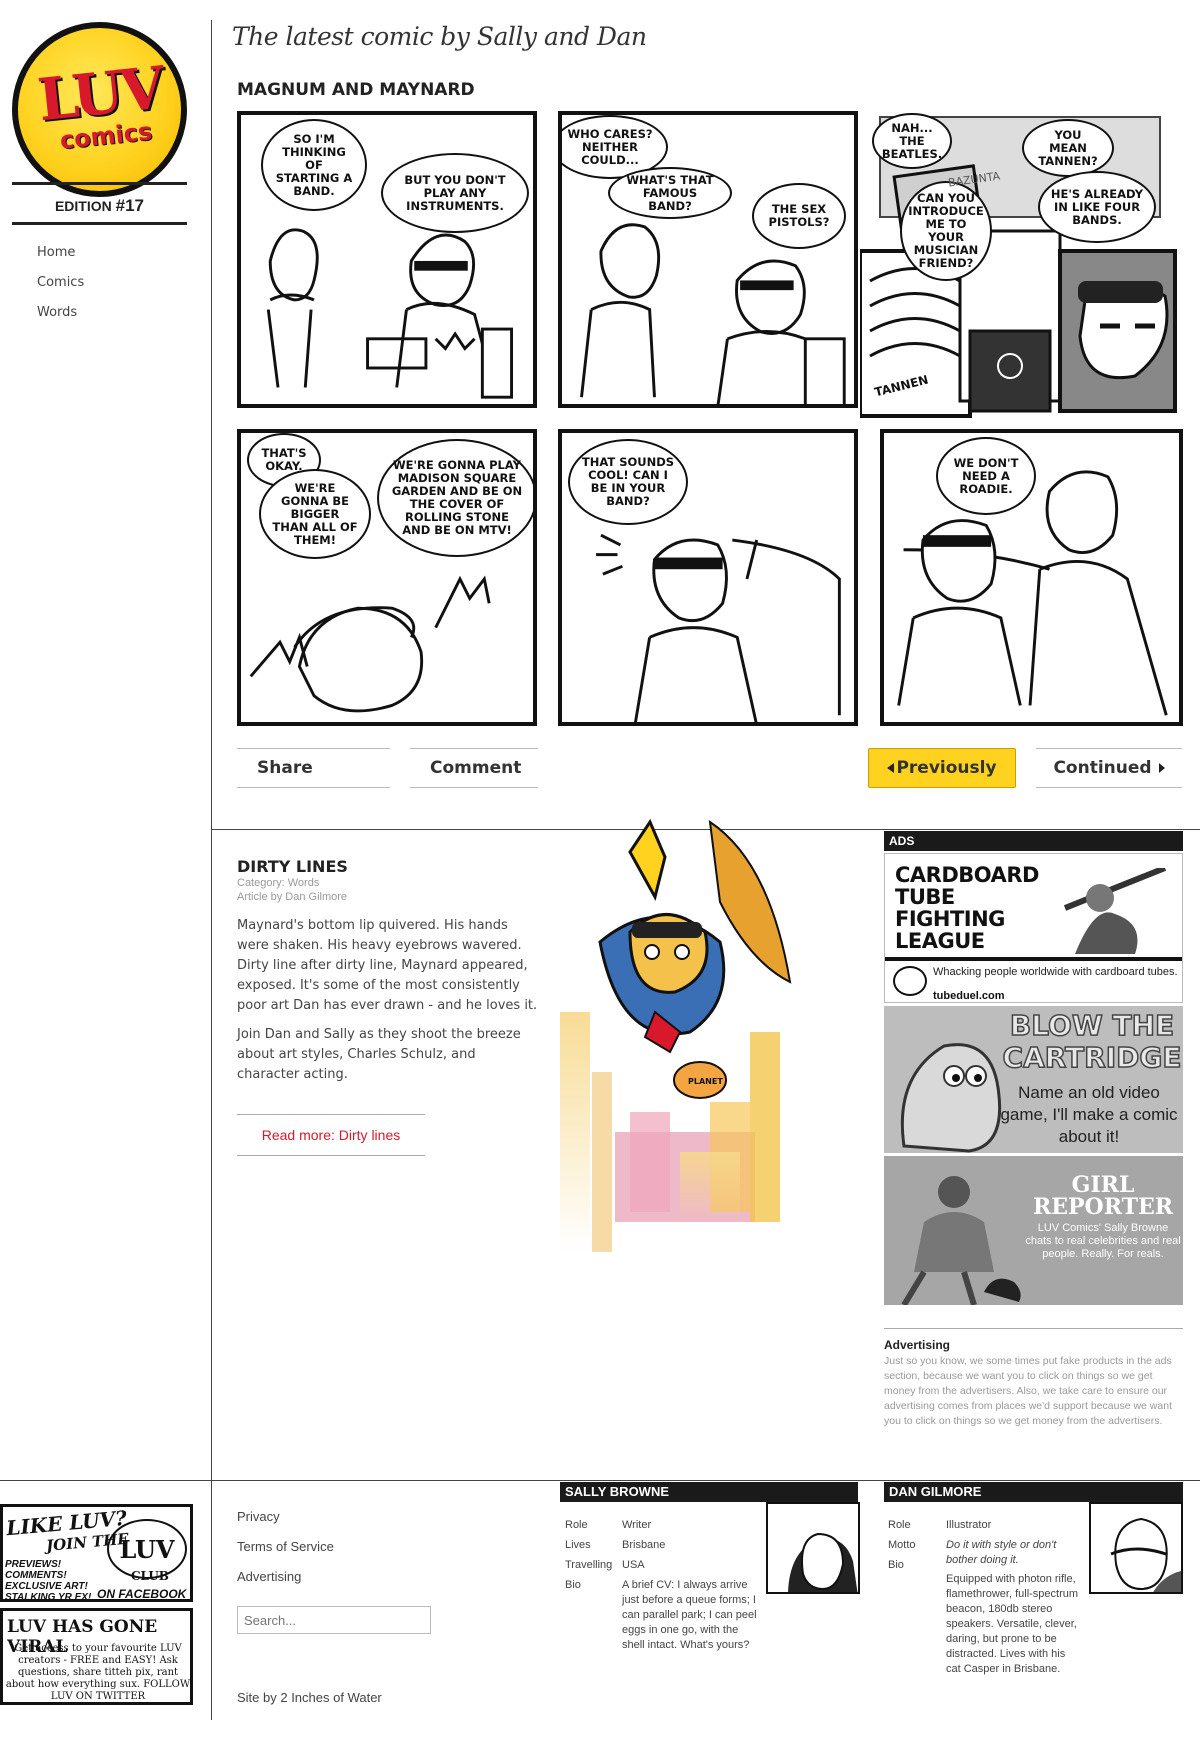 Image resolution: width=1200 pixels, height=1750 pixels. What do you see at coordinates (917, 1345) in the screenshot?
I see `advertising-title: Advertising` at bounding box center [917, 1345].